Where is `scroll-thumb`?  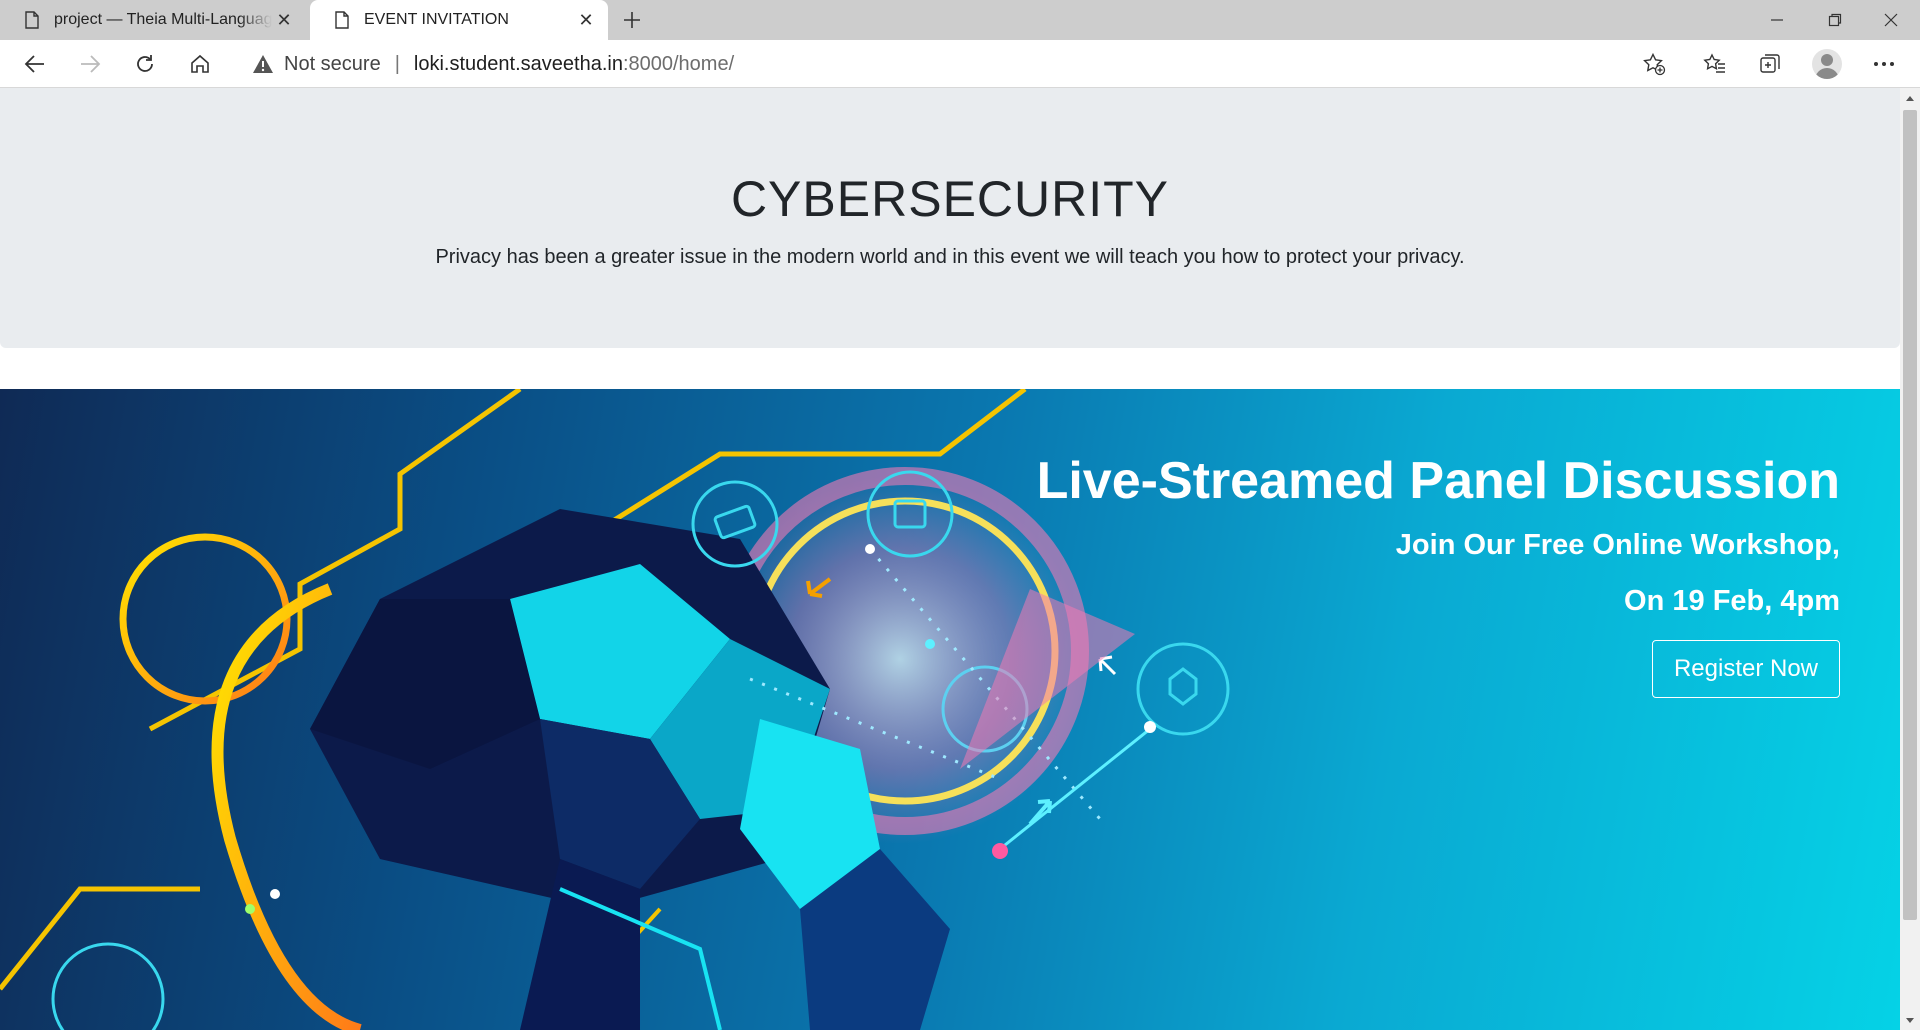 scroll-thumb is located at coordinates (1910, 515).